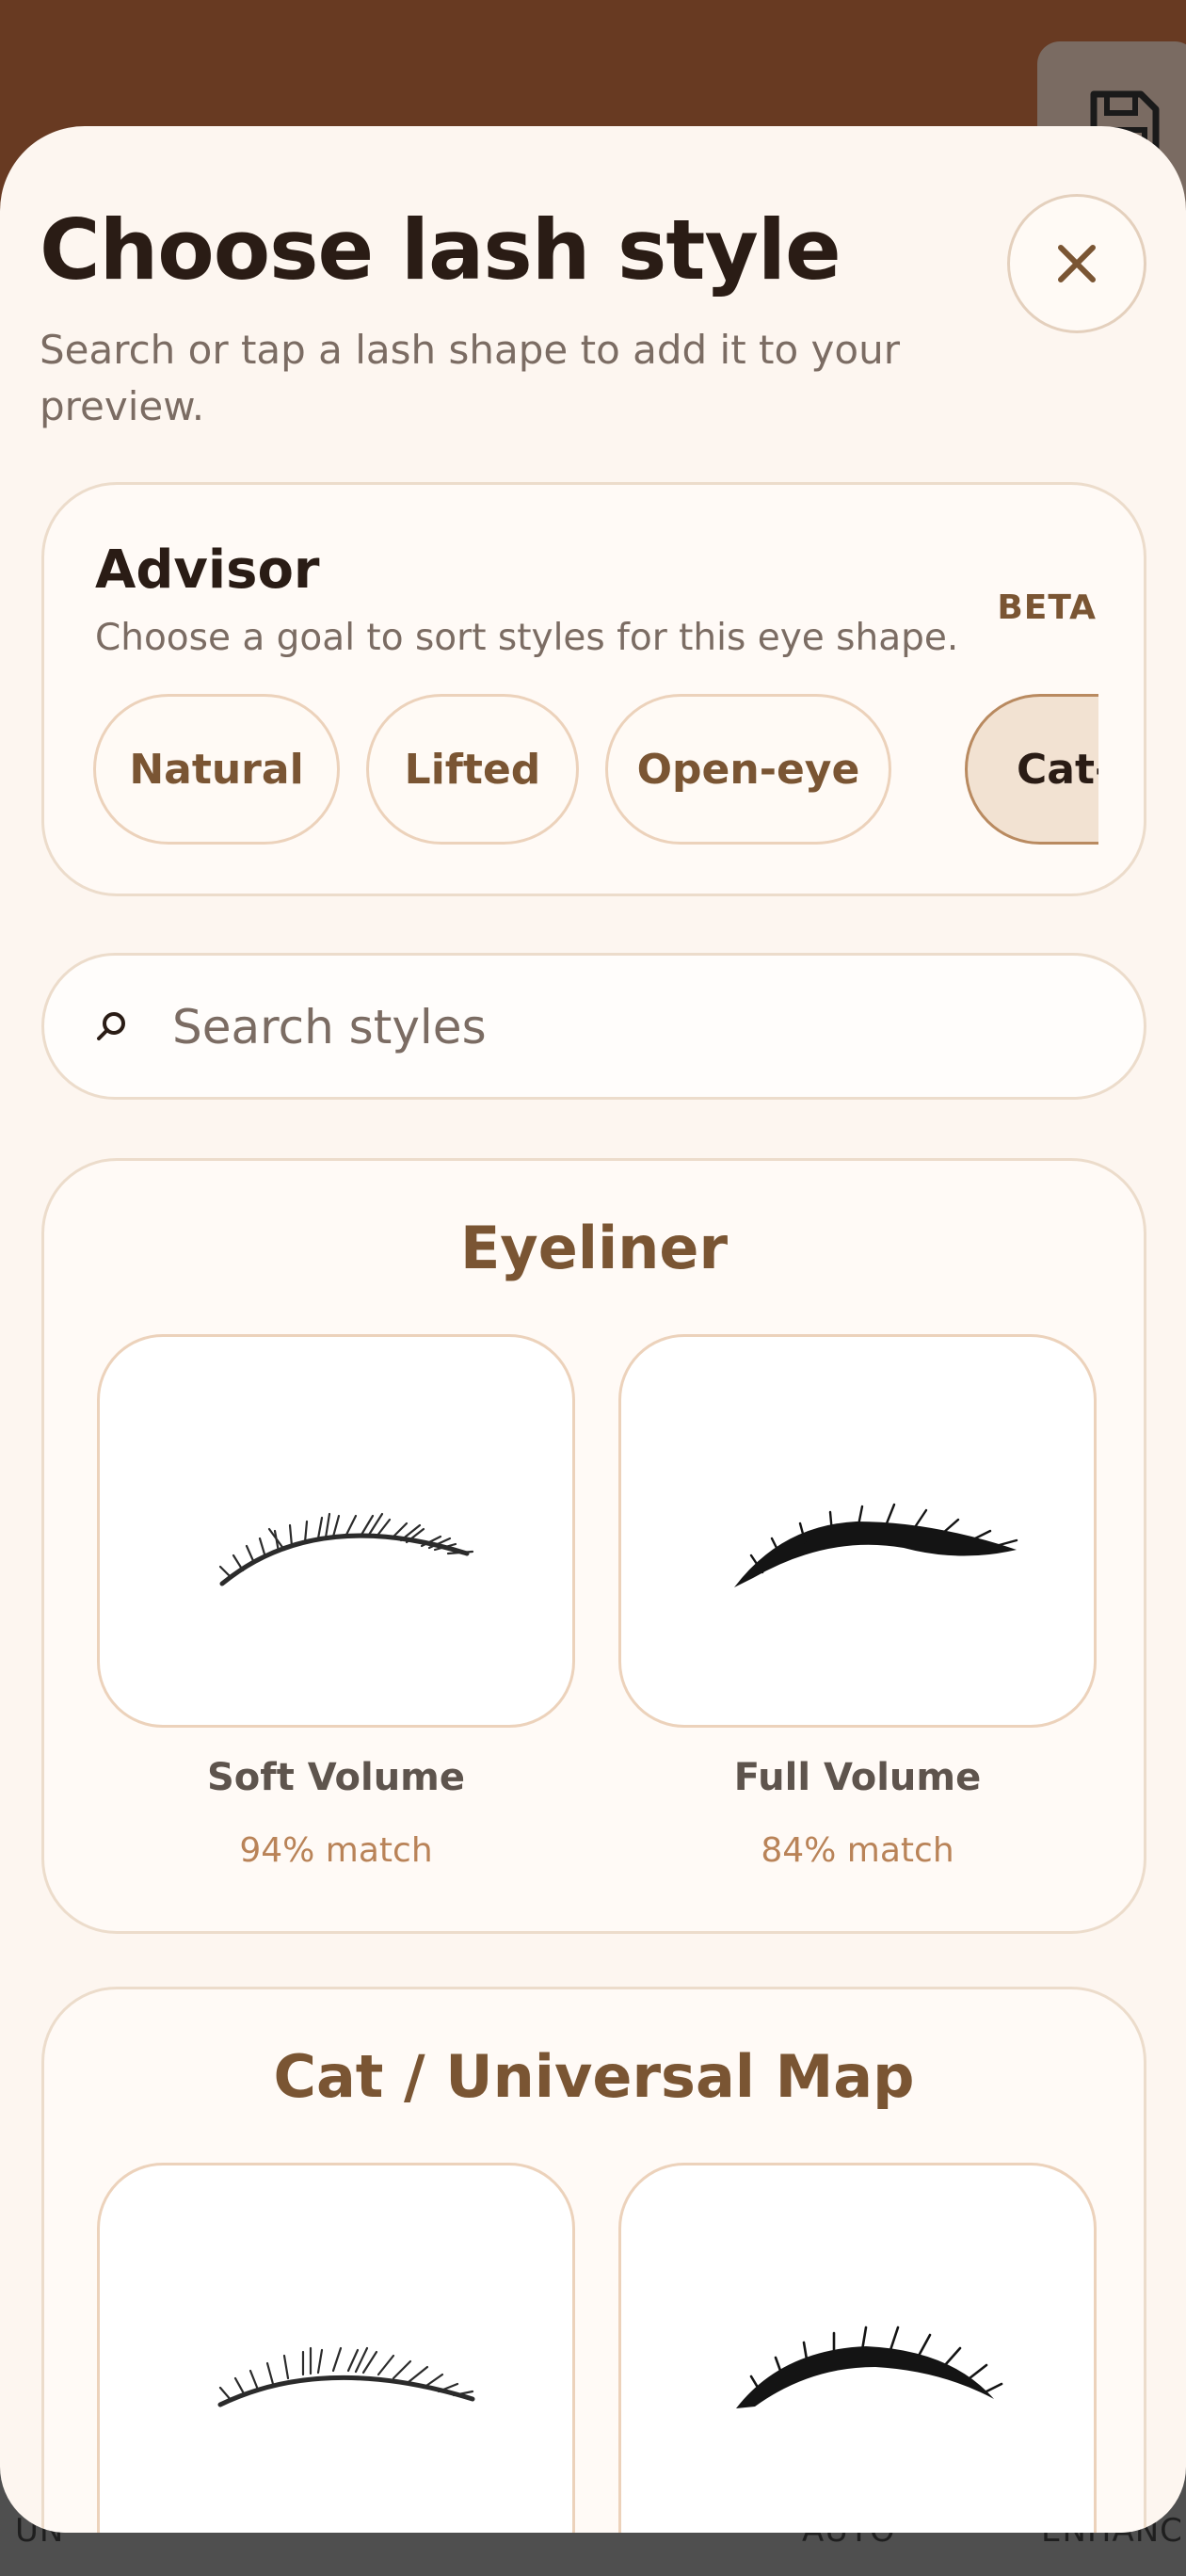 This screenshot has height=2576, width=1186. What do you see at coordinates (207, 570) in the screenshot?
I see `advisor-title: Advisor` at bounding box center [207, 570].